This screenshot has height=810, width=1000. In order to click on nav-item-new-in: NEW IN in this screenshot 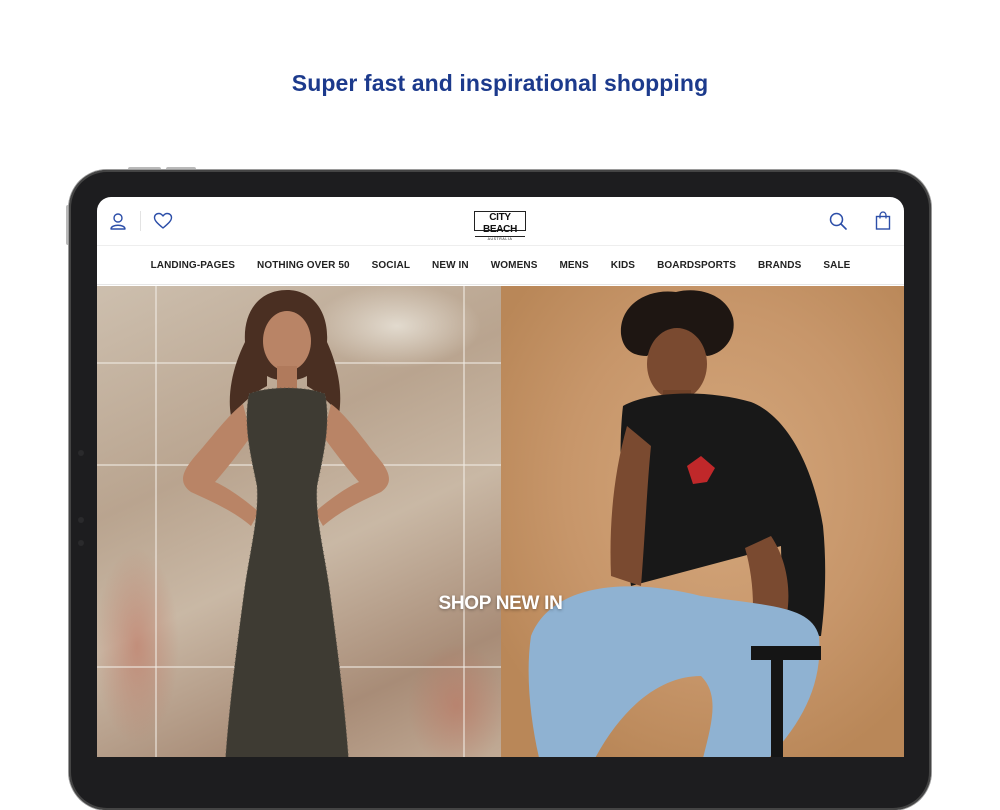, I will do `click(450, 265)`.